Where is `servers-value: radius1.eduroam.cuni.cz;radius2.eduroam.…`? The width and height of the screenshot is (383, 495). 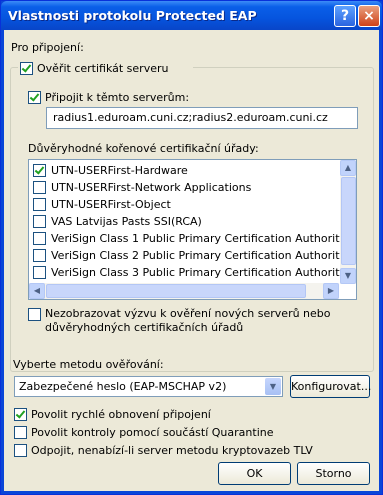 servers-value: radius1.eduroam.cuni.cz;radius2.eduroam.… is located at coordinates (190, 117).